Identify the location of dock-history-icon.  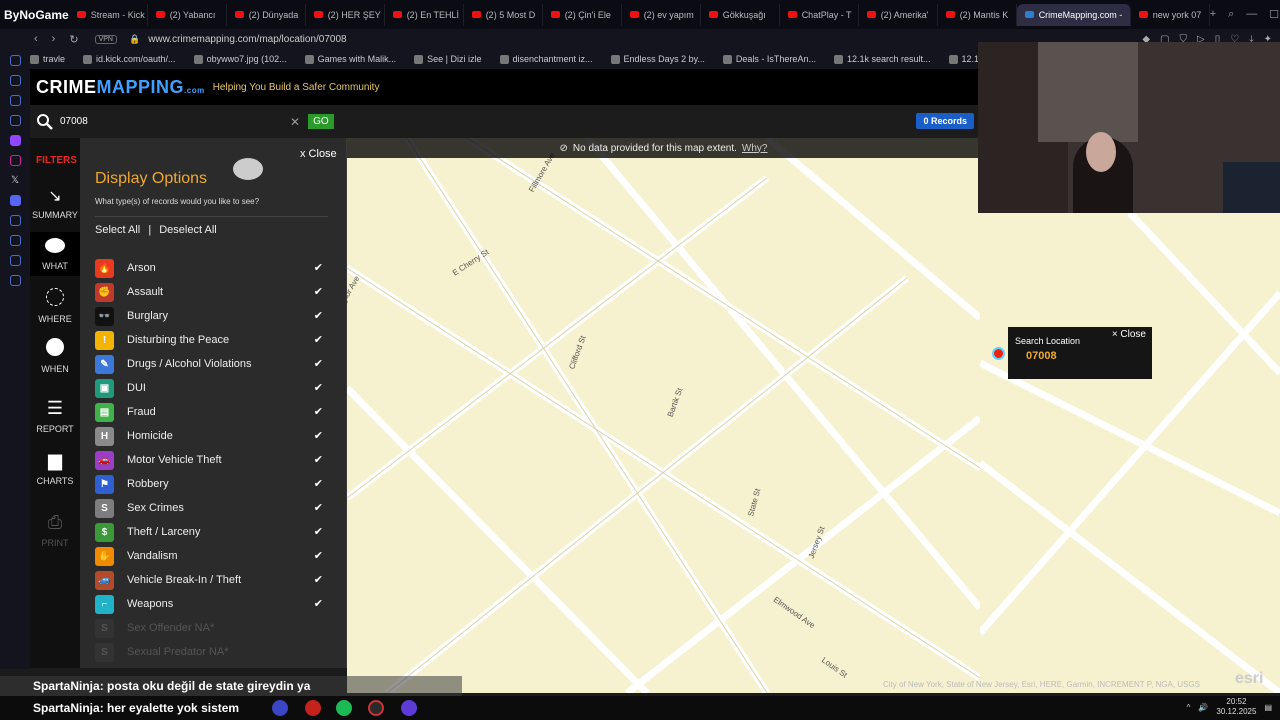
(15, 220).